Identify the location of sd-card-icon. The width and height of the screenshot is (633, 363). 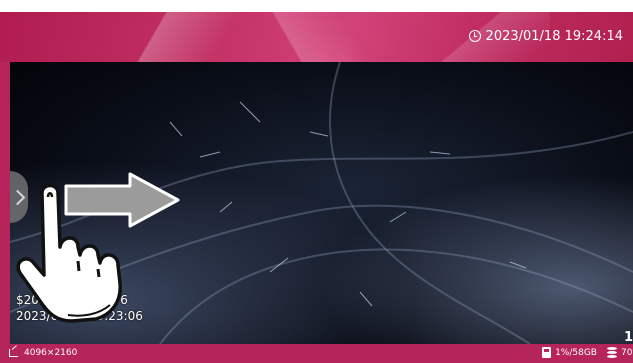
(547, 352).